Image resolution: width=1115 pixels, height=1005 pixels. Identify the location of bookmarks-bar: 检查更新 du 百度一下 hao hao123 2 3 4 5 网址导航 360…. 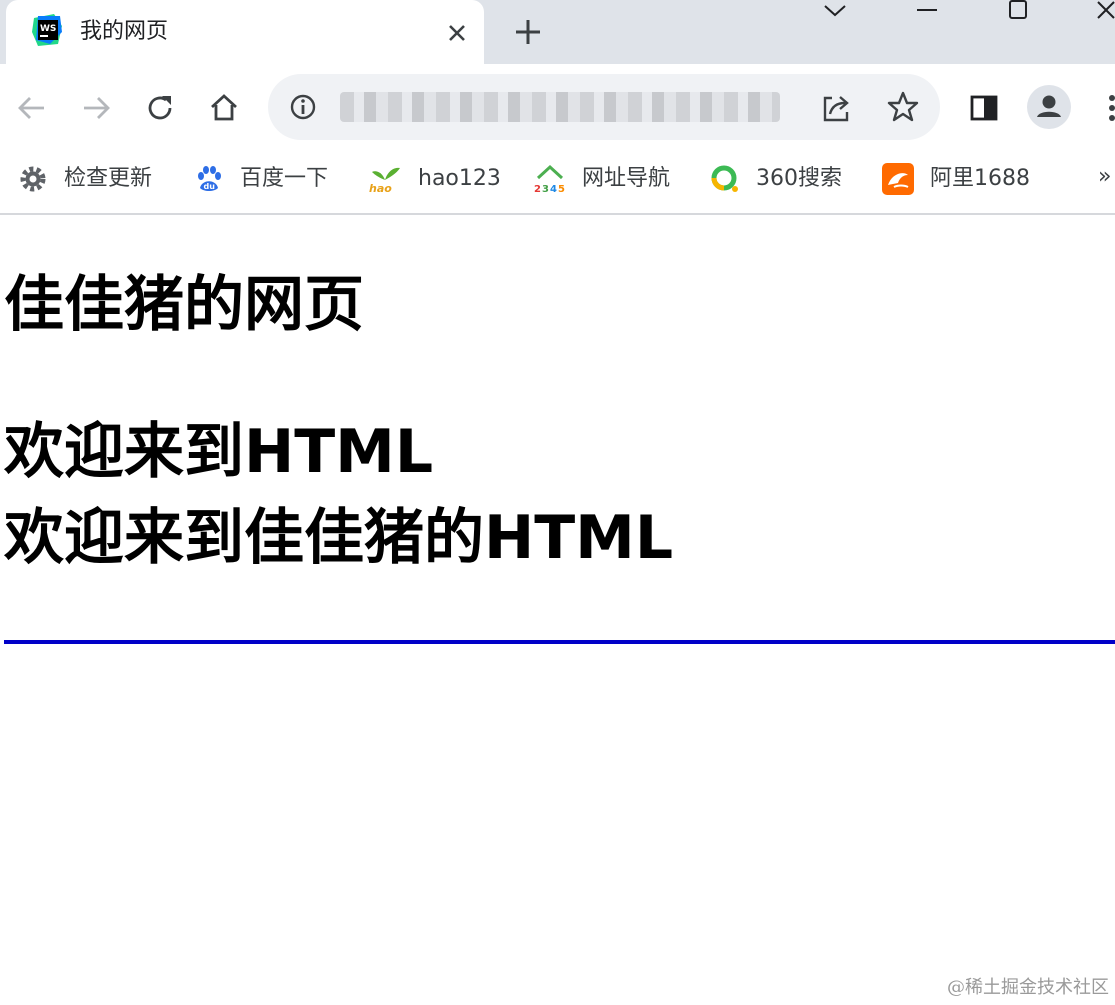
(557, 183).